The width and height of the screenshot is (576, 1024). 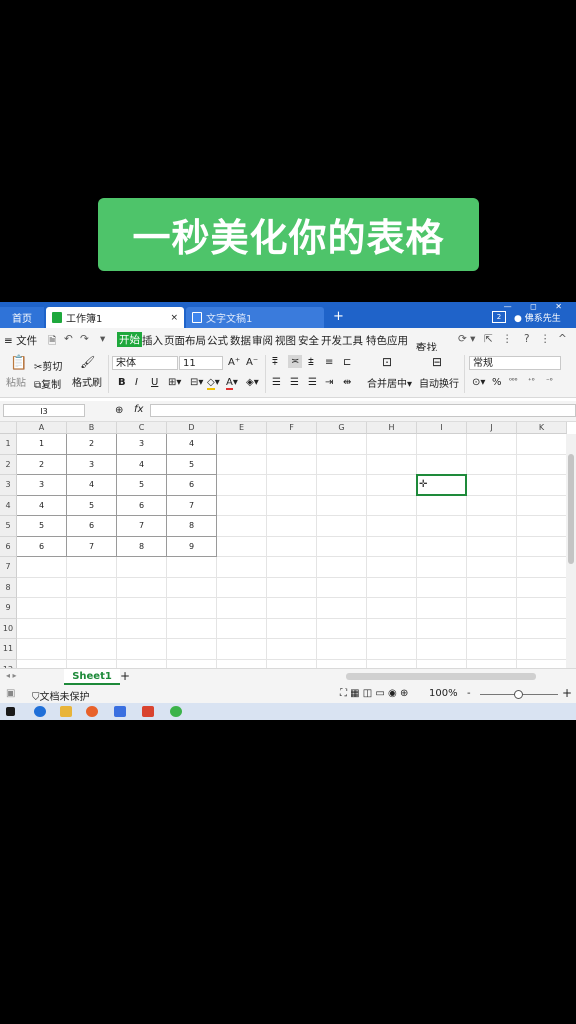 What do you see at coordinates (142, 428) in the screenshot?
I see `column-header: C` at bounding box center [142, 428].